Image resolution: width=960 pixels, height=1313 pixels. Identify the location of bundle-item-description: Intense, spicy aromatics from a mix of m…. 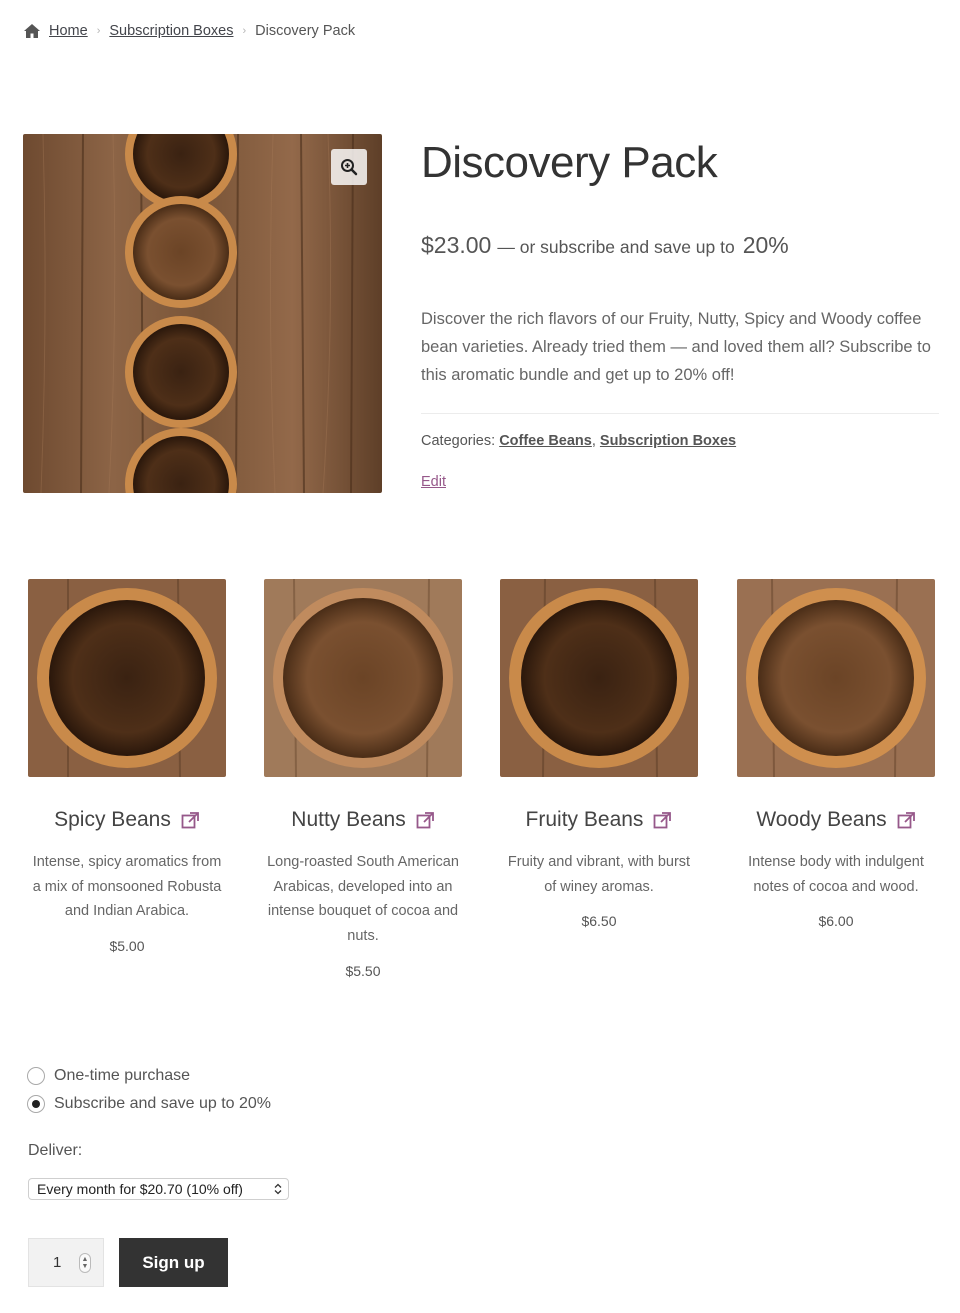
(127, 887).